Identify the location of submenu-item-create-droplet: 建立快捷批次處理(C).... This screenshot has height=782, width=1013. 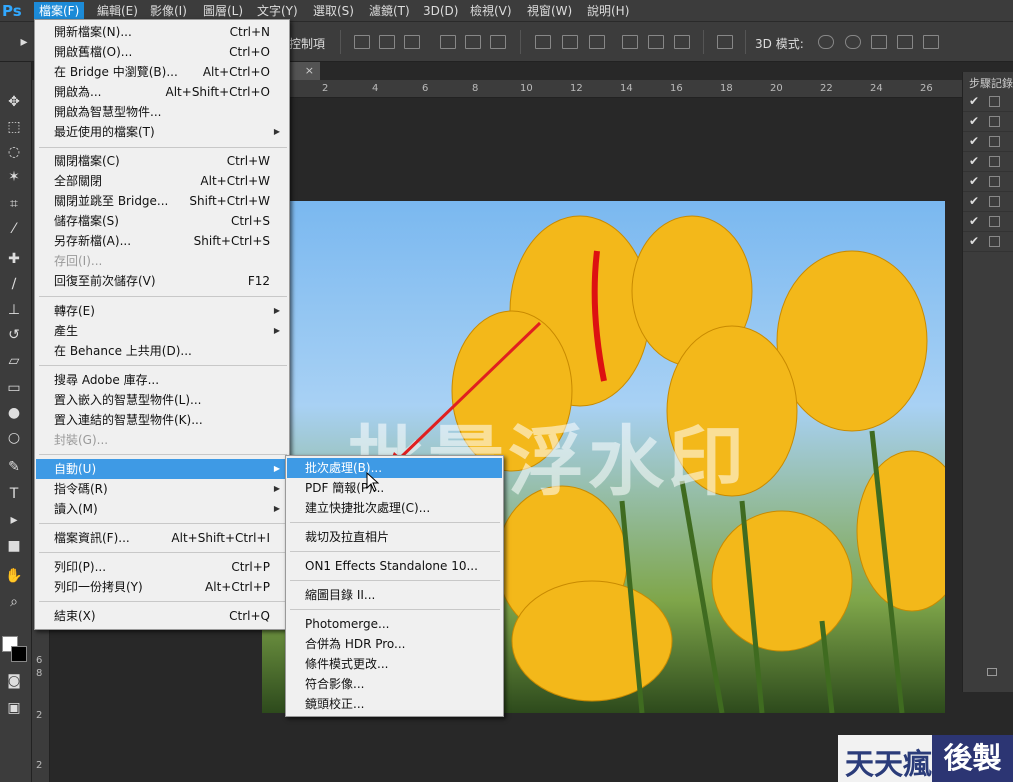
(394, 508).